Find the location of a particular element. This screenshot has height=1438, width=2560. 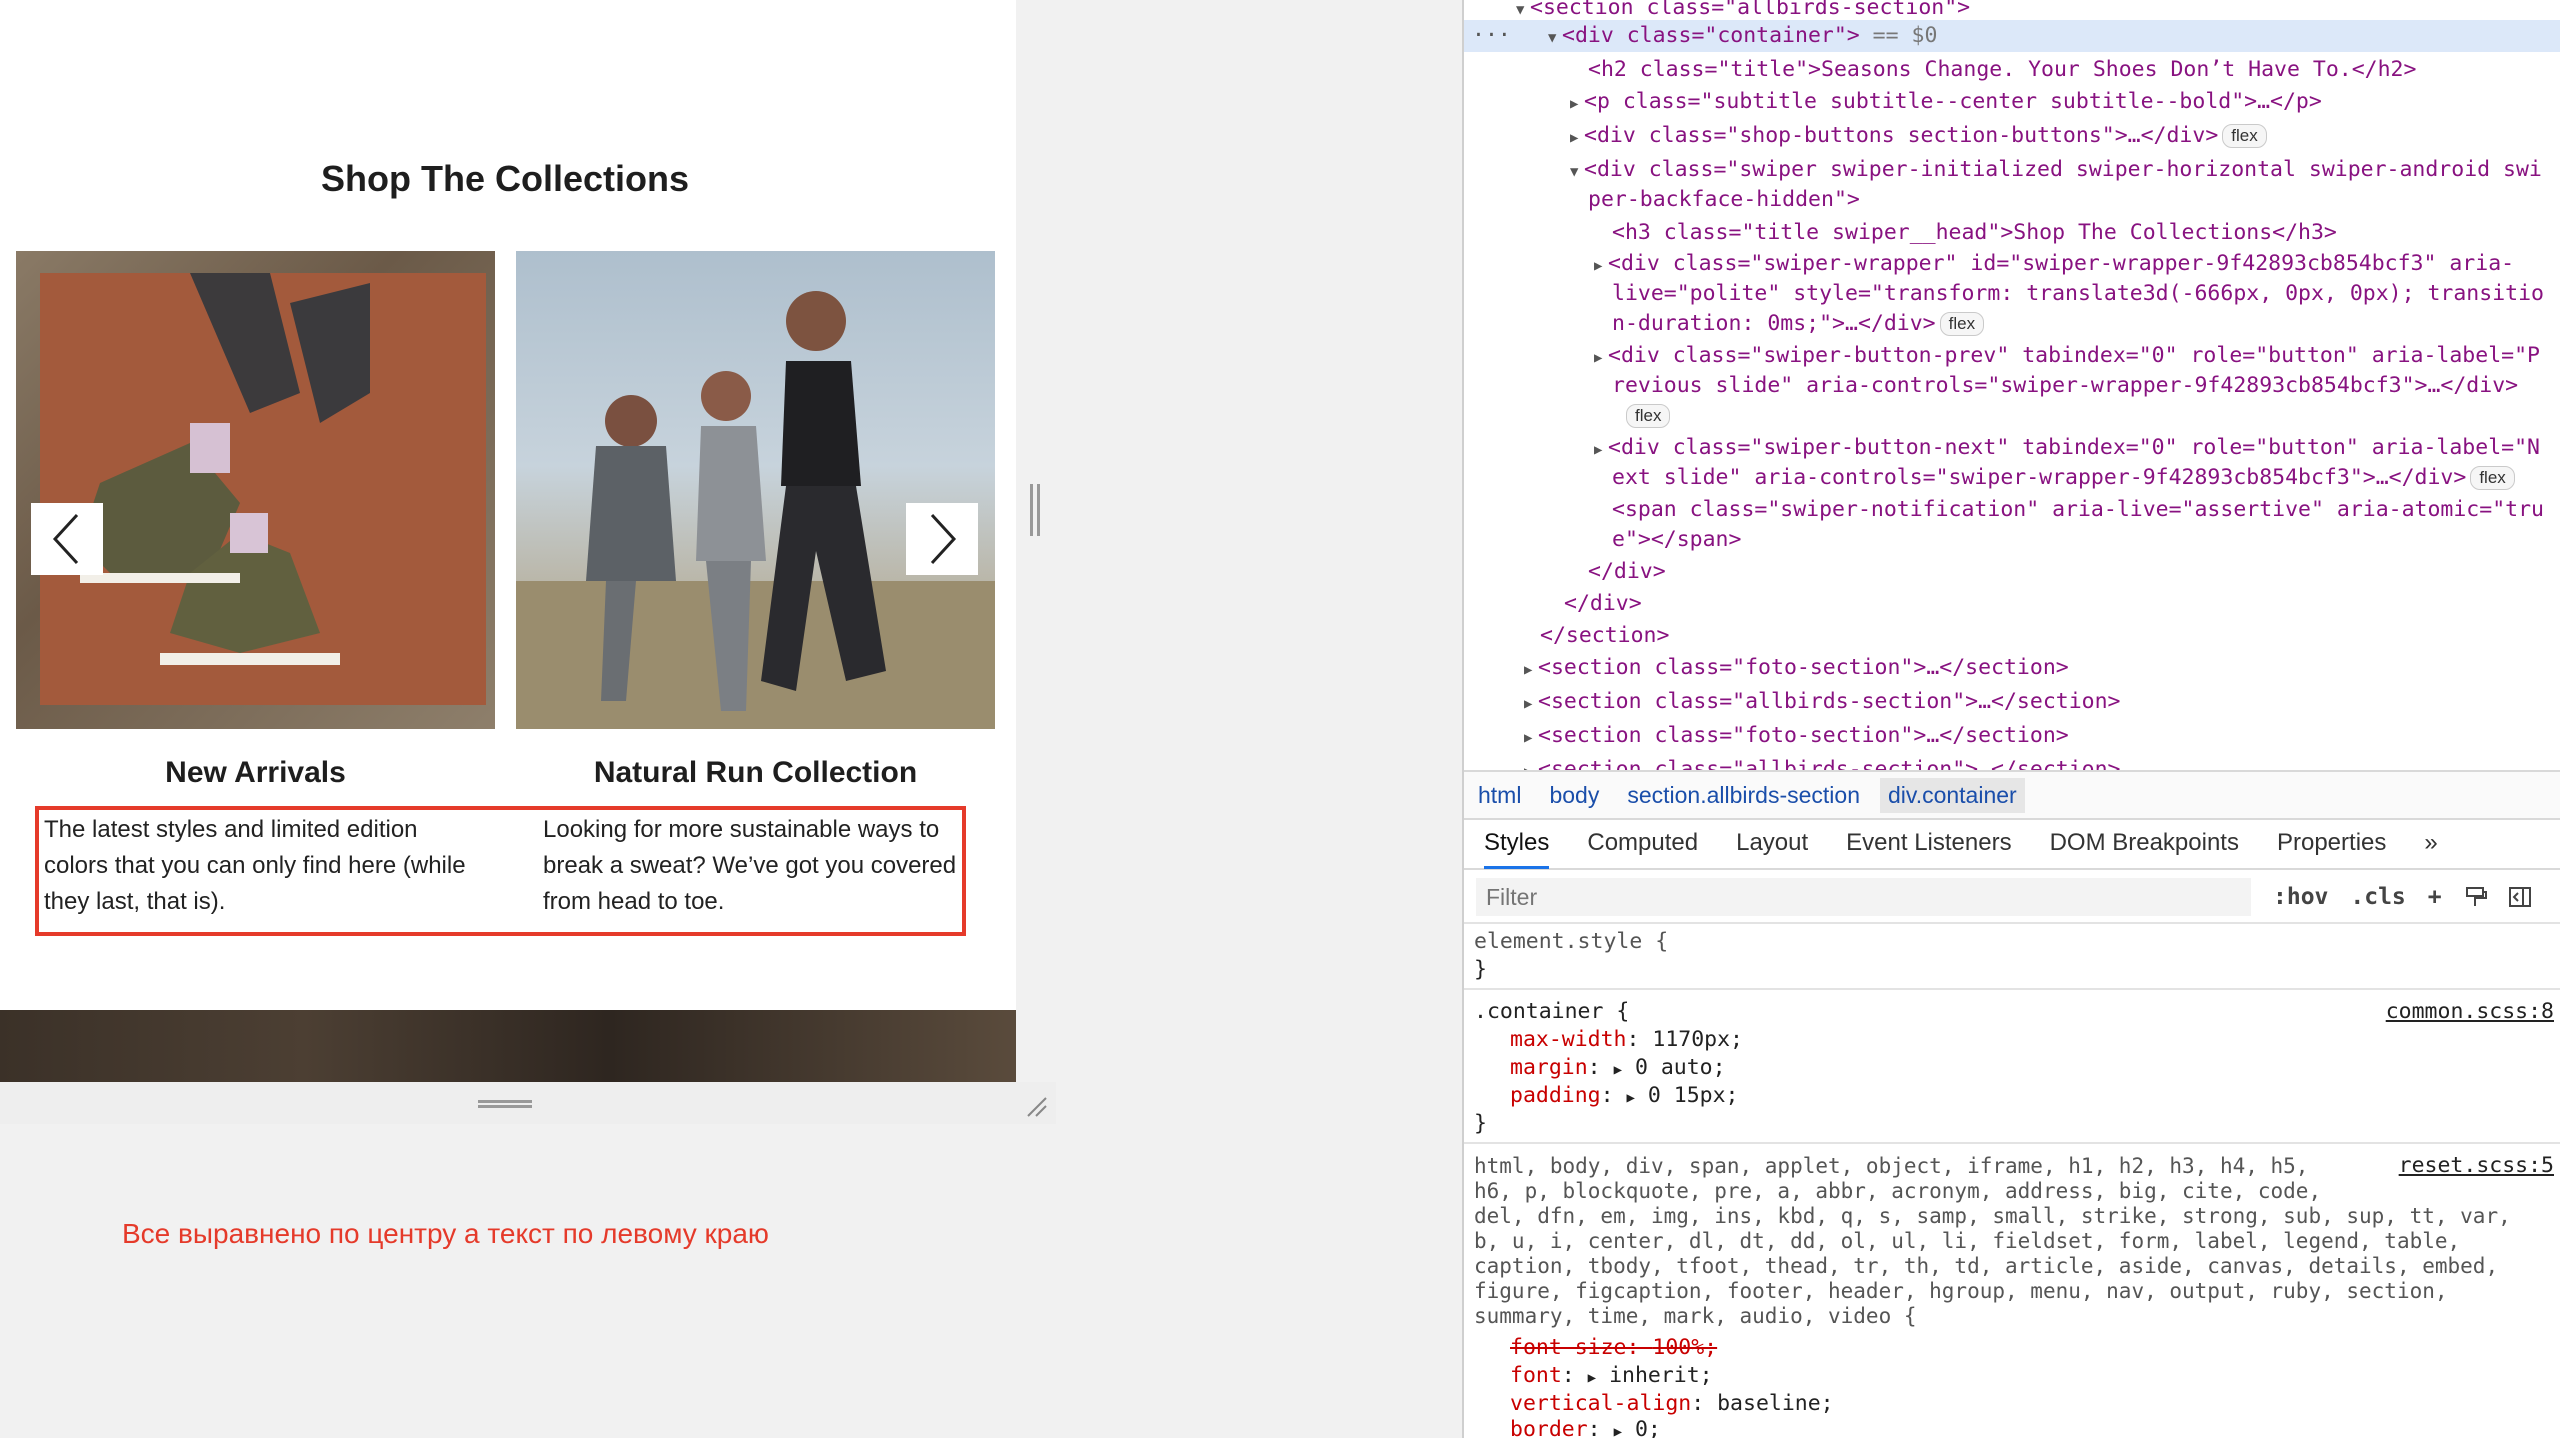

css-property-value: inherit; is located at coordinates (1661, 1375).